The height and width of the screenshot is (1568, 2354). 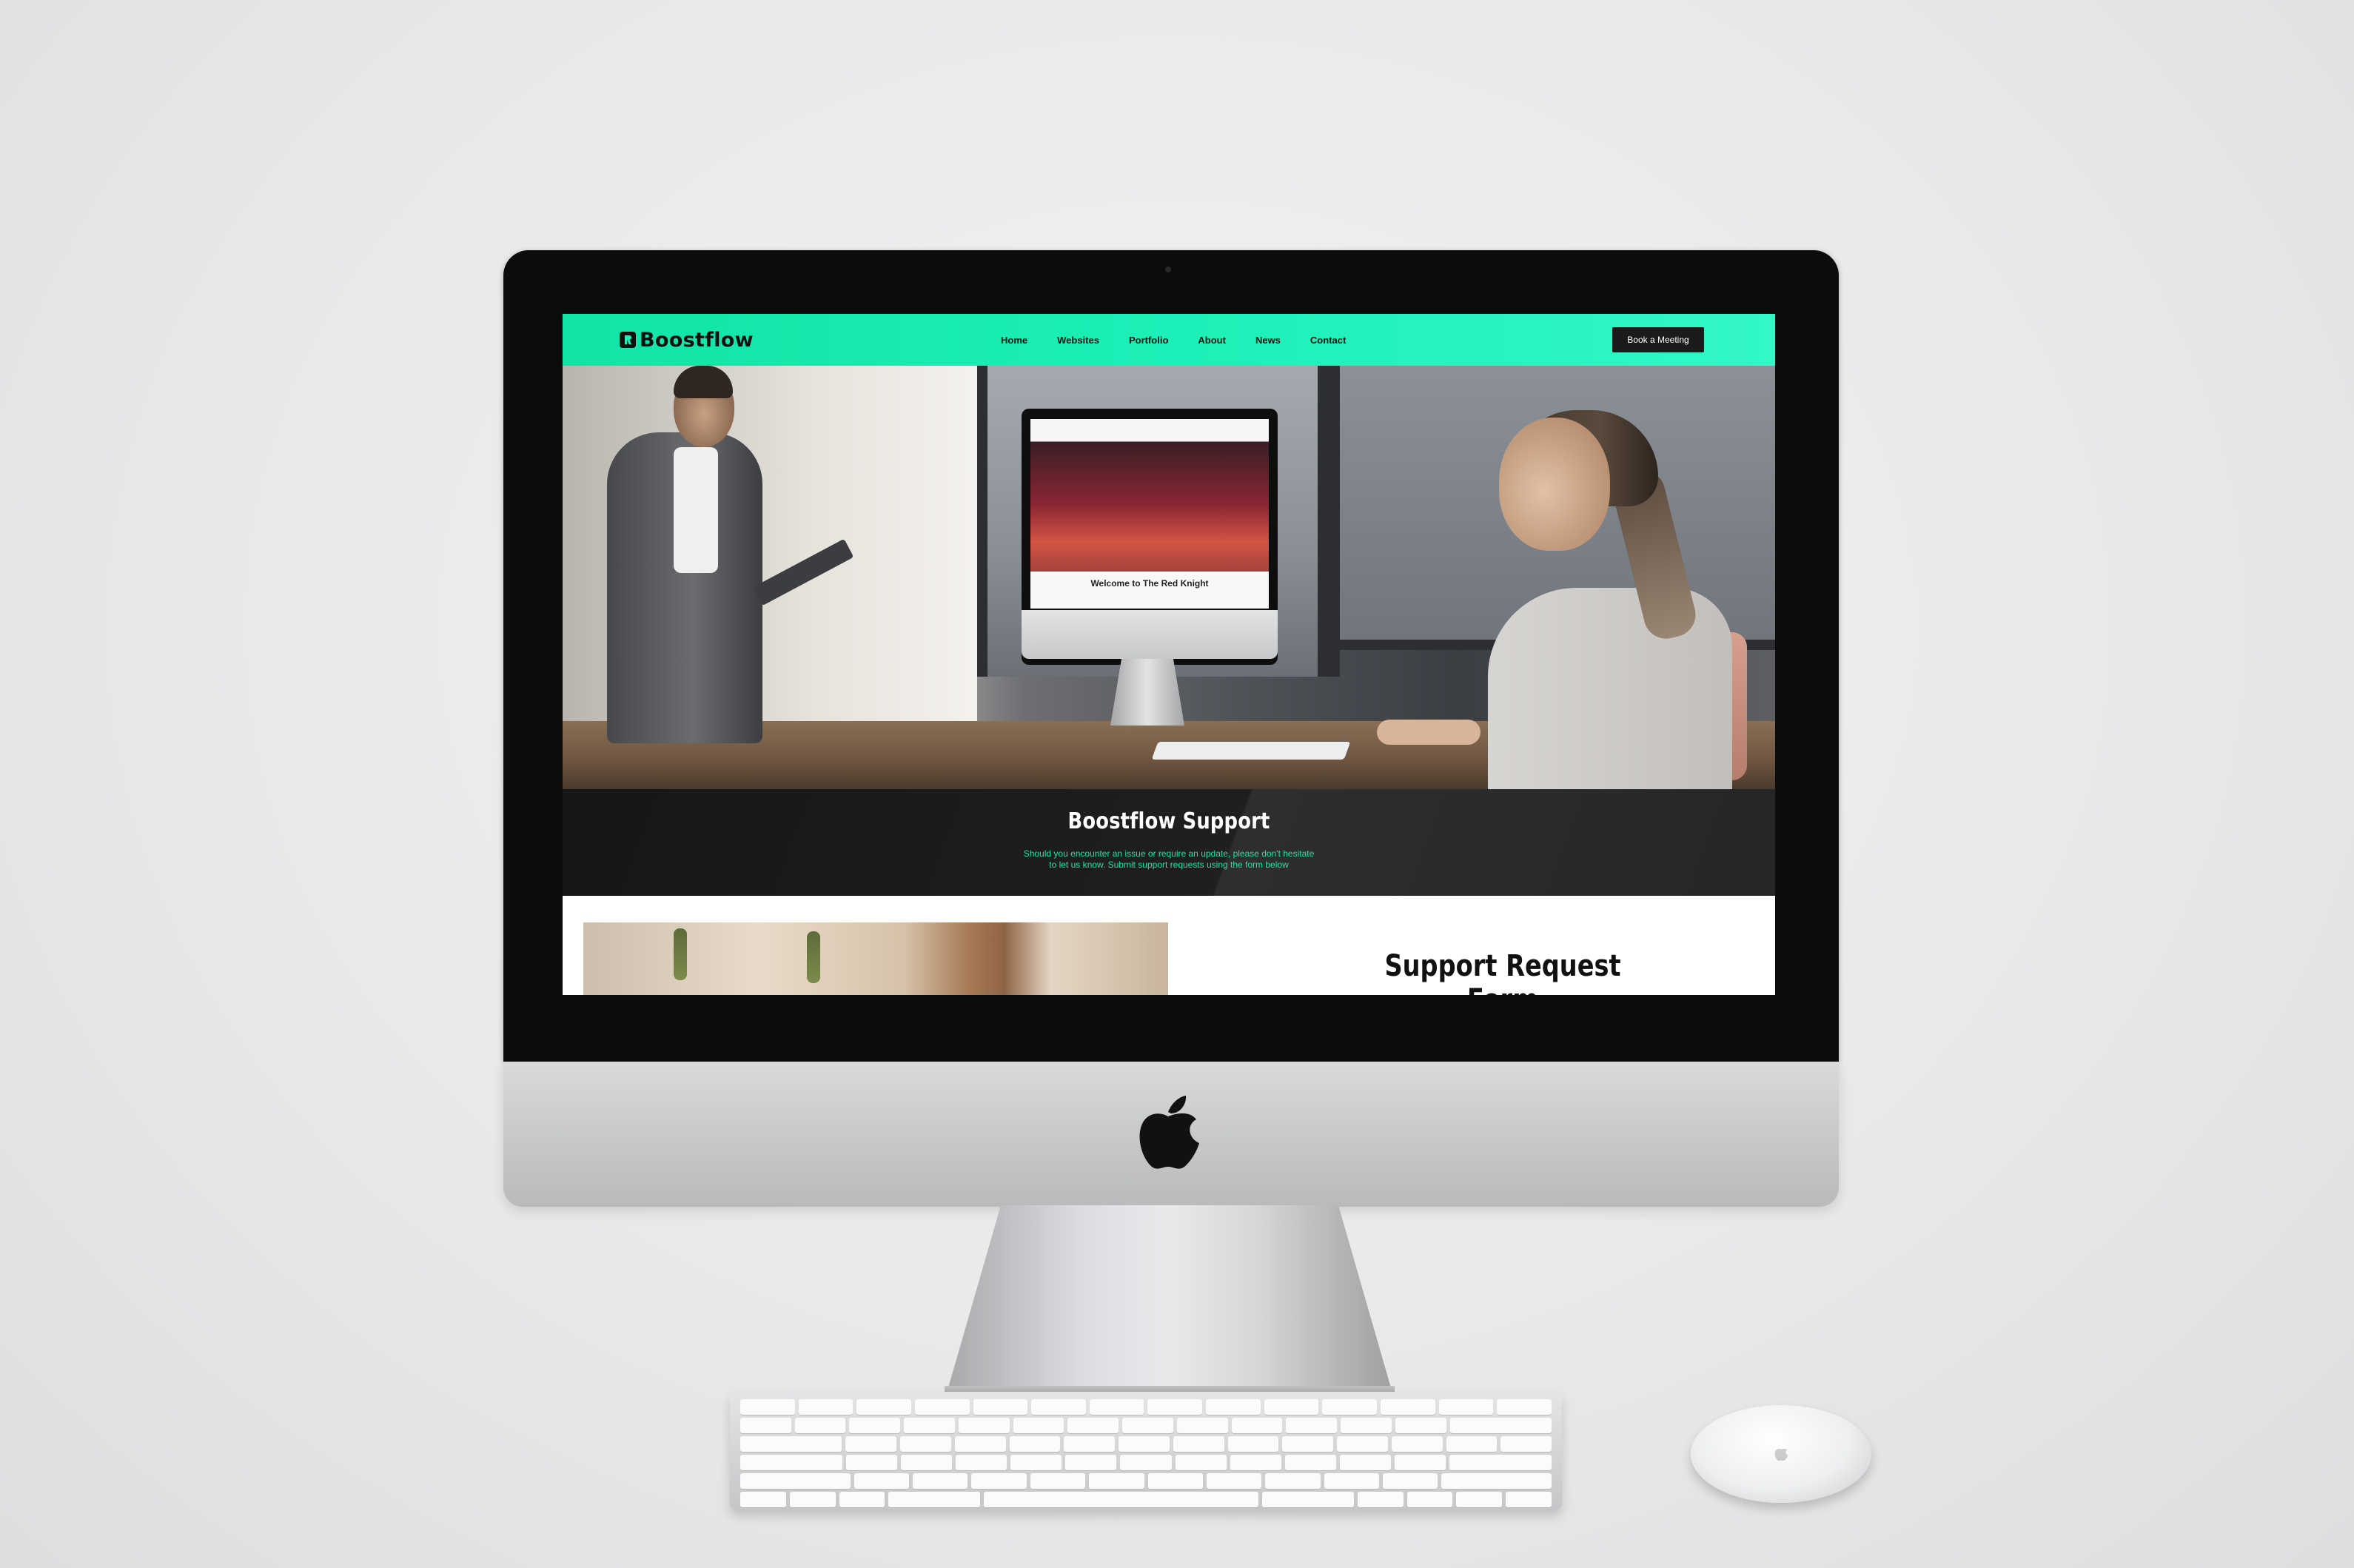 I want to click on nav-item-home: Home, so click(x=1014, y=340).